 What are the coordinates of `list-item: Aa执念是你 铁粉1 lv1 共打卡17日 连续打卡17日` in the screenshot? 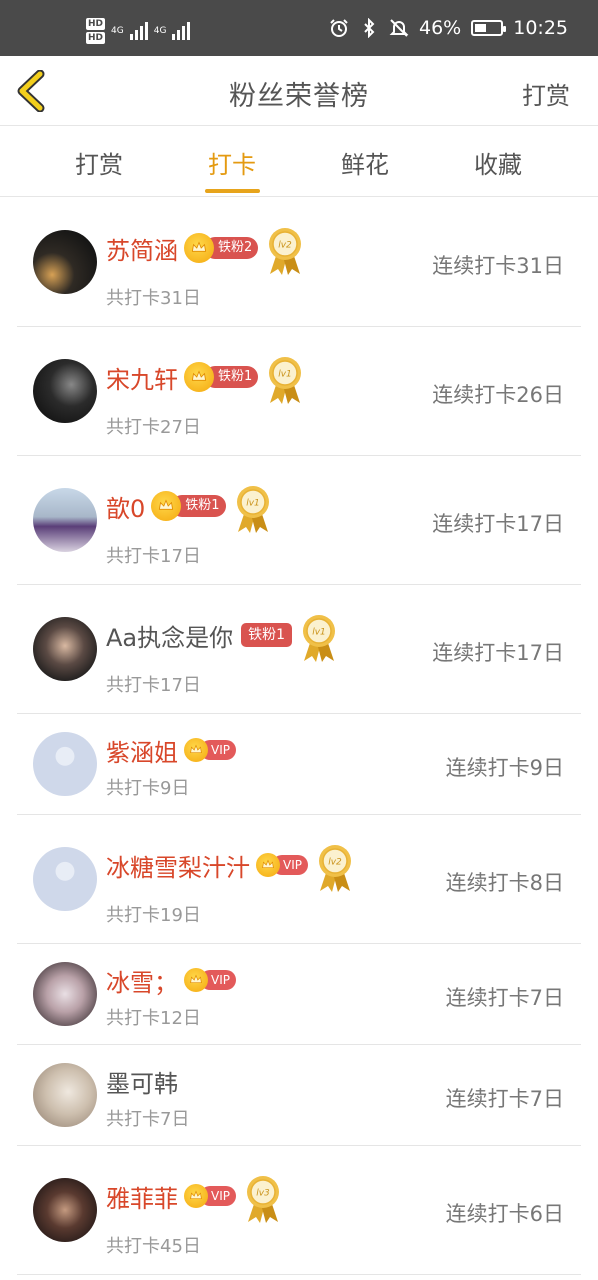 It's located at (299, 649).